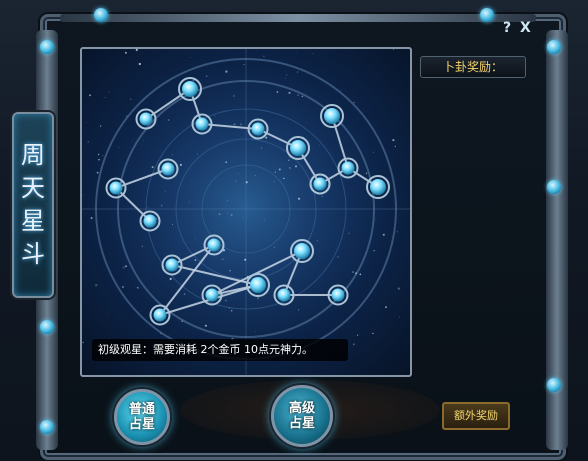 This screenshot has width=588, height=461. What do you see at coordinates (220, 350) in the screenshot?
I see `cost-info-text: 初级观星：需要消耗 2个金币 10点元神力。` at bounding box center [220, 350].